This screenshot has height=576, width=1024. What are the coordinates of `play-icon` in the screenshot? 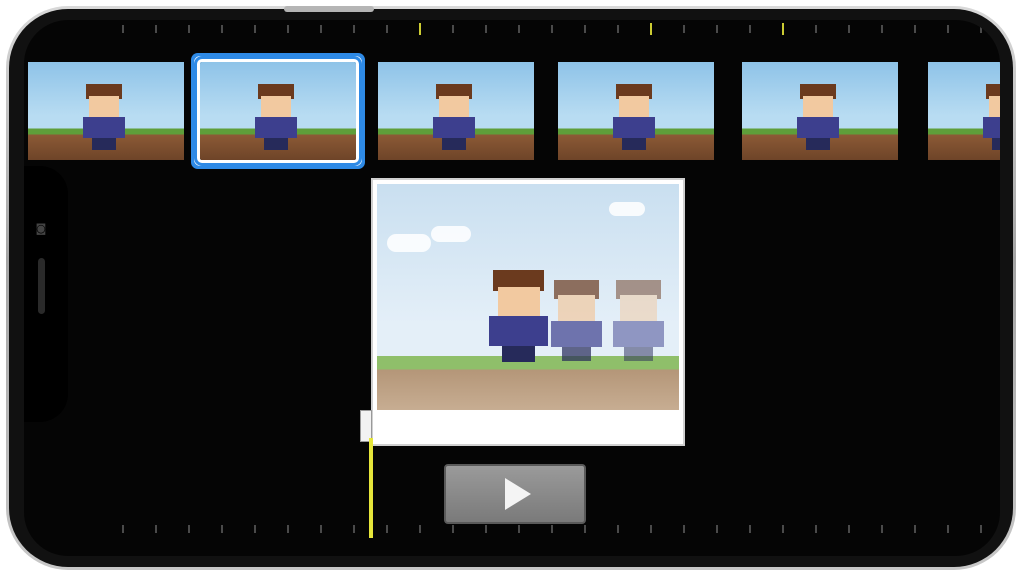 It's located at (518, 494).